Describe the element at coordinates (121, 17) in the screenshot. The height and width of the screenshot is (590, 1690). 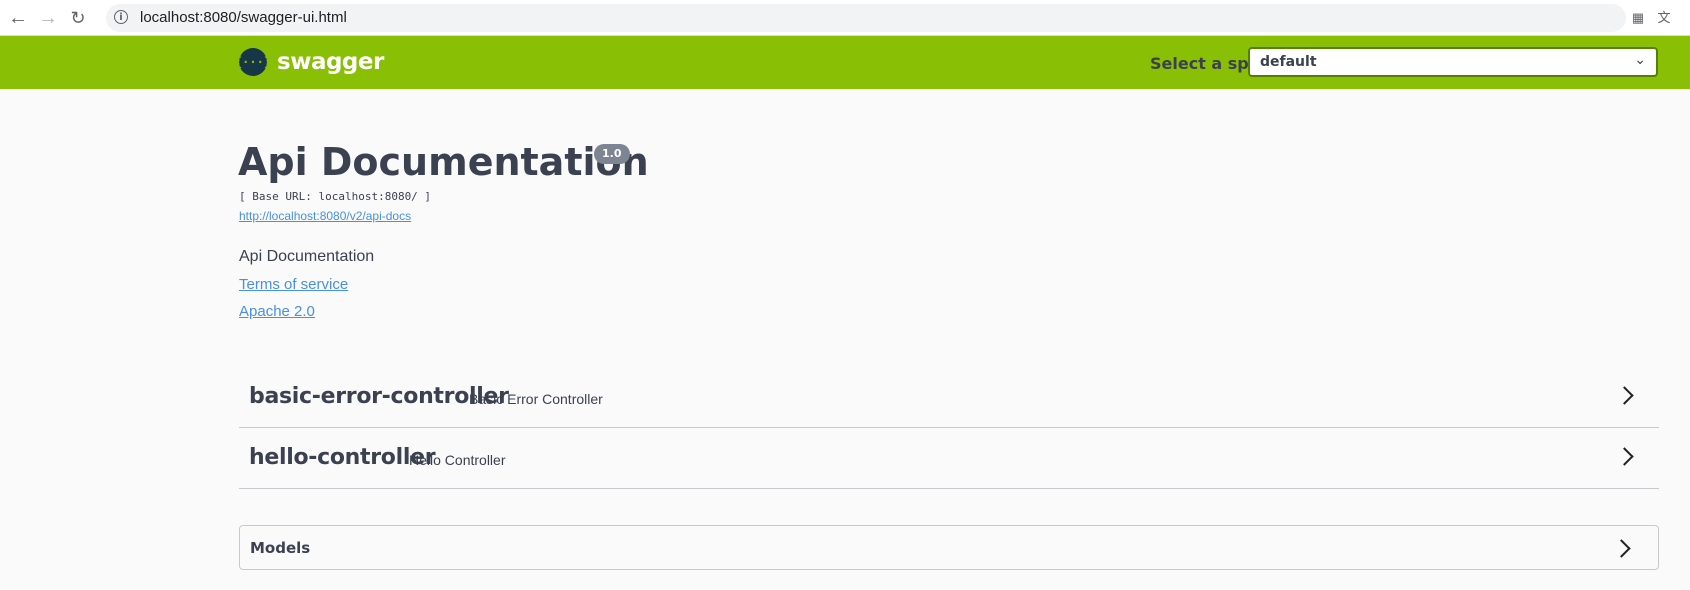
I see `site-info-icon: i` at that location.